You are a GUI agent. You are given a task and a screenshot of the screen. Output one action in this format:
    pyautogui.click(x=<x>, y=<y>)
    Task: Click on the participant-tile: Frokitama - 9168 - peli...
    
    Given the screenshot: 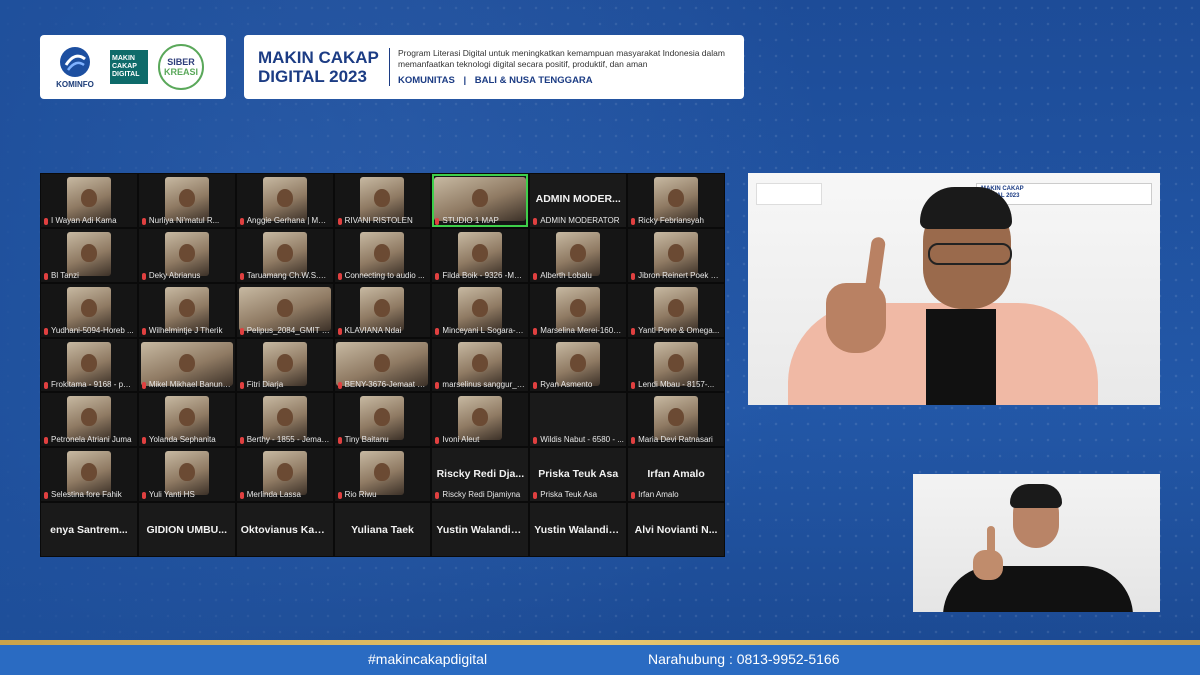 What is the action you would take?
    pyautogui.click(x=89, y=365)
    